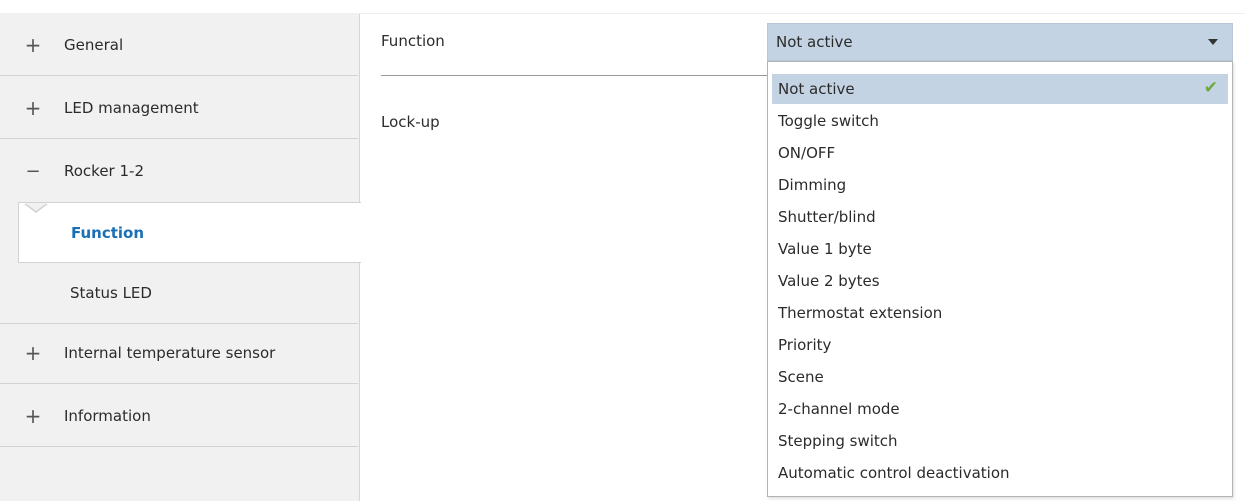  Describe the element at coordinates (801, 377) in the screenshot. I see `option-label: Scene` at that location.